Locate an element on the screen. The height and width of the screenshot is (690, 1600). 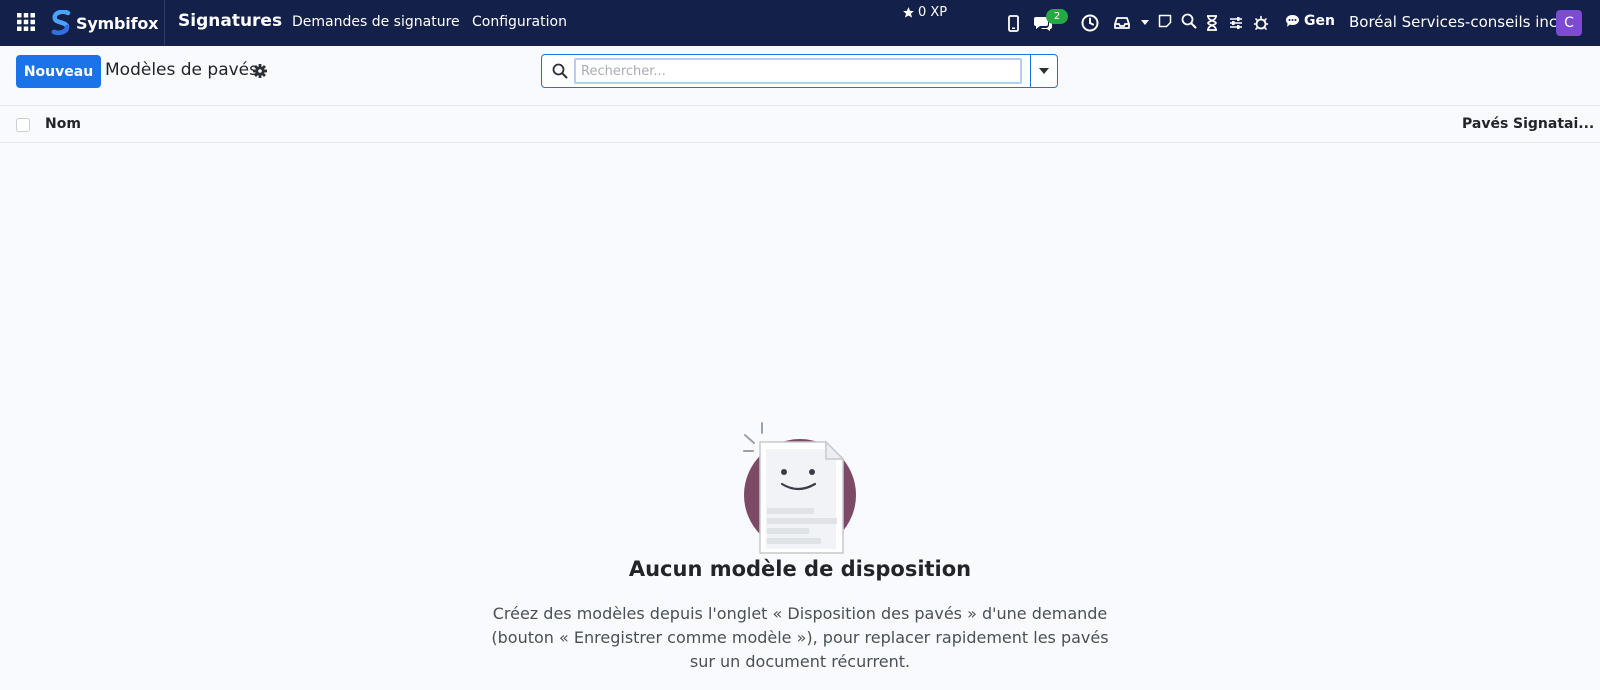
search-options-toggle is located at coordinates (1044, 71).